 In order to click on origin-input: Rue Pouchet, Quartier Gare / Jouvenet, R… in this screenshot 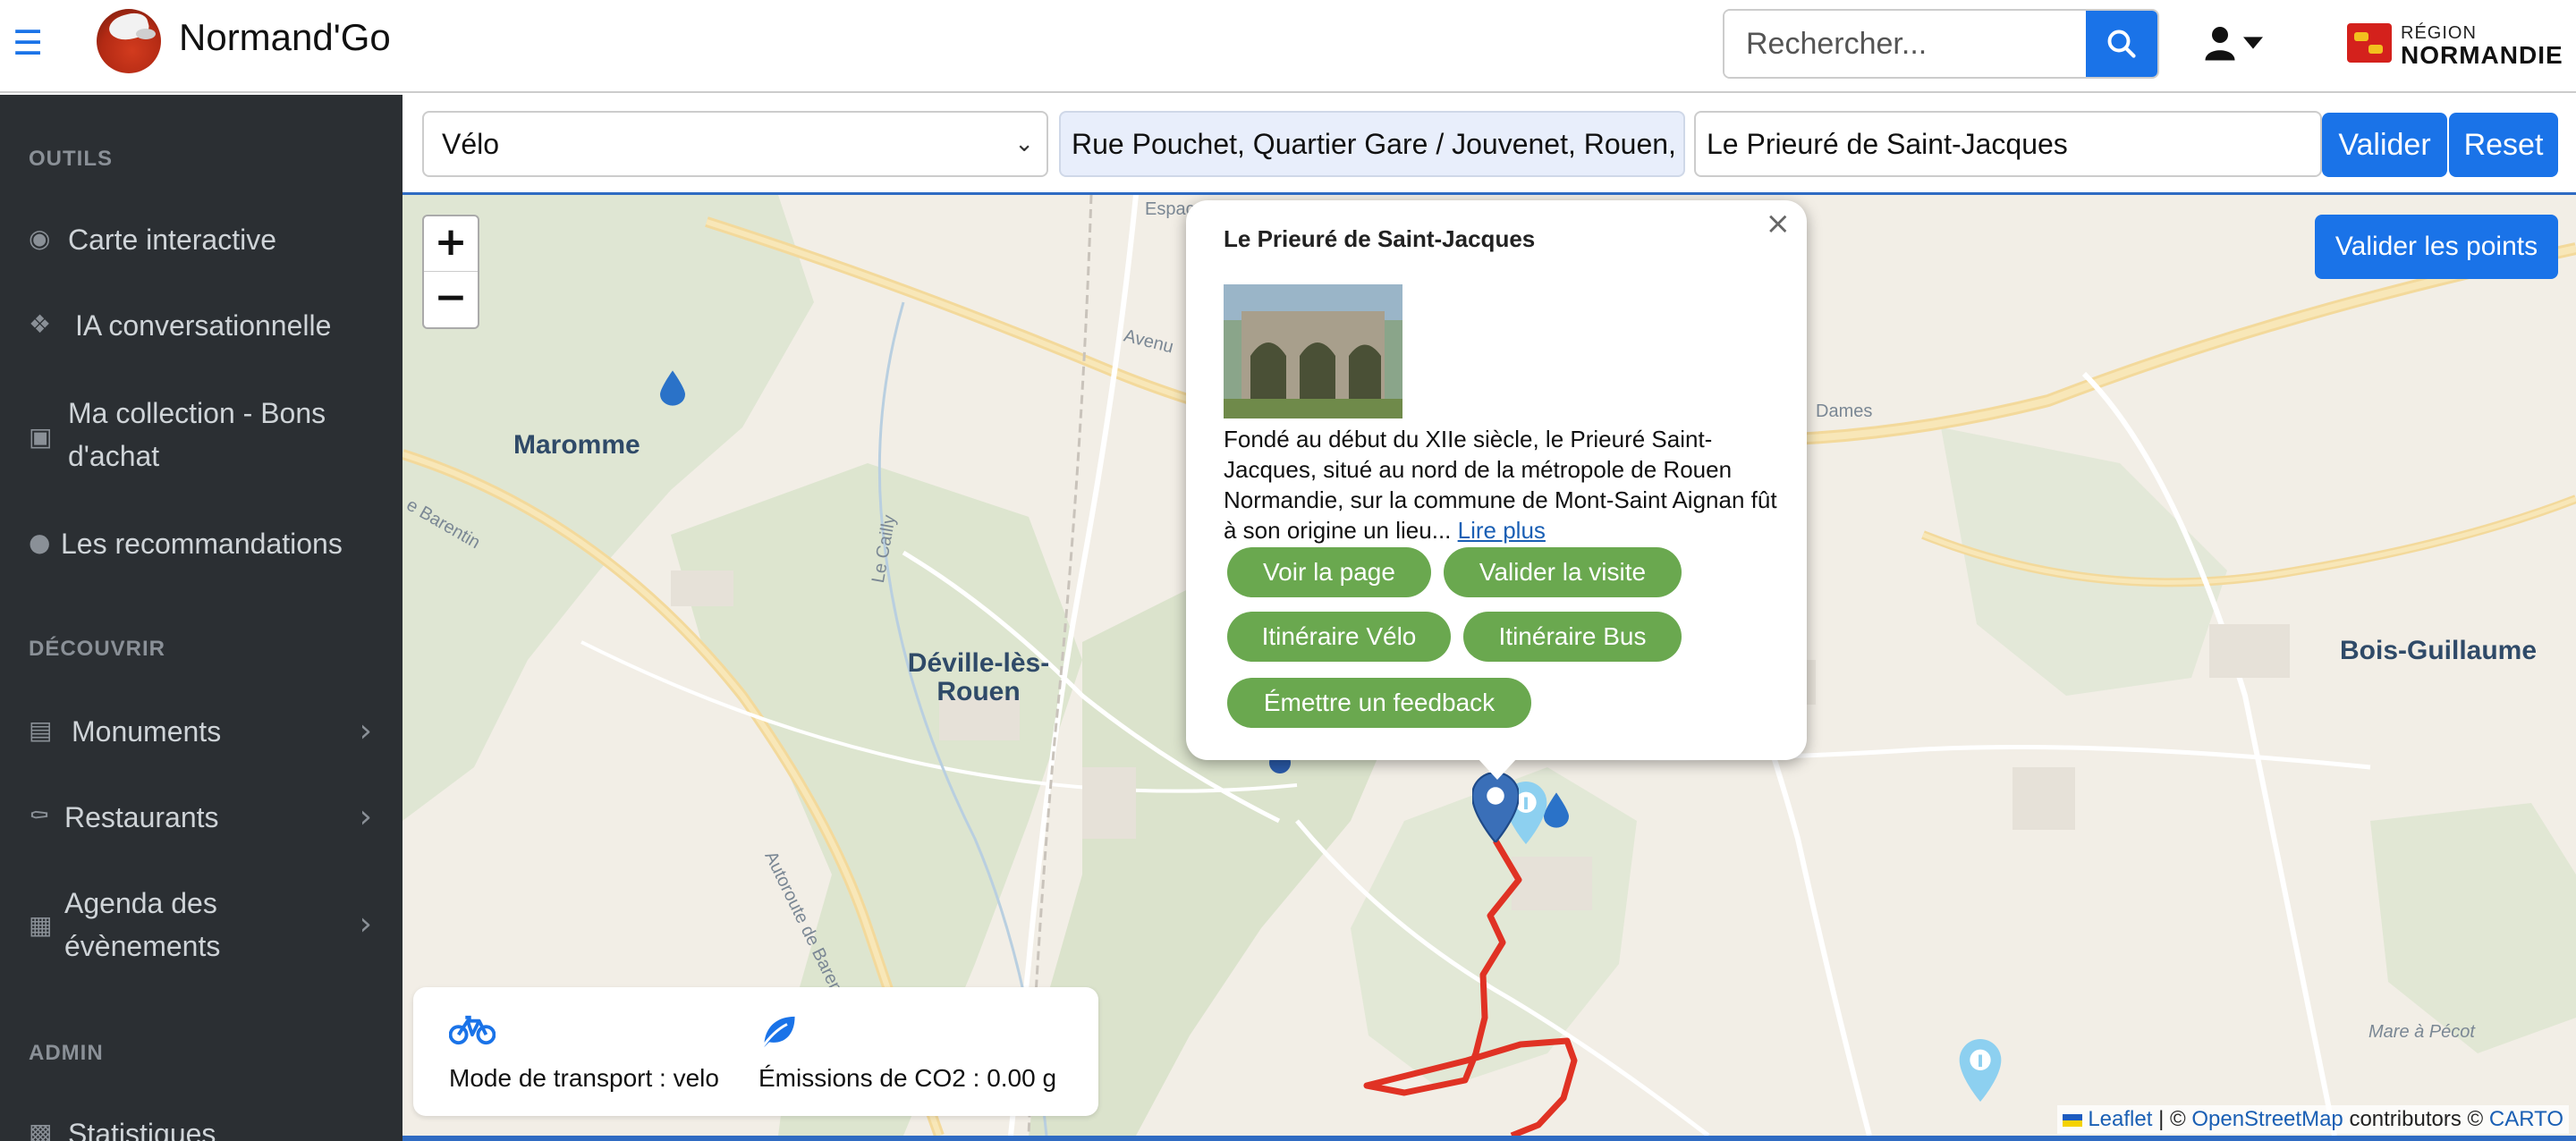, I will do `click(1372, 144)`.